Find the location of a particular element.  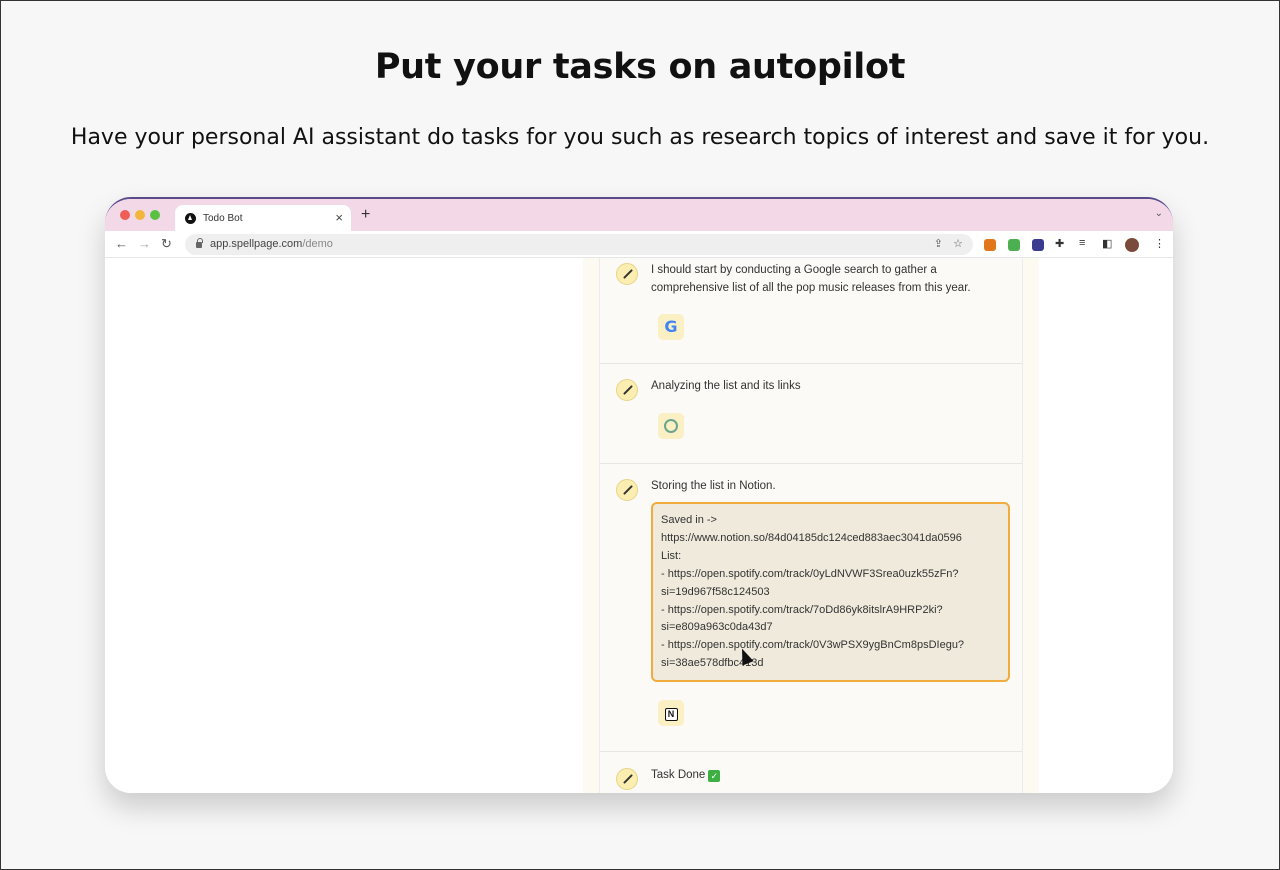

todo-bot-favicon-icon is located at coordinates (190, 218).